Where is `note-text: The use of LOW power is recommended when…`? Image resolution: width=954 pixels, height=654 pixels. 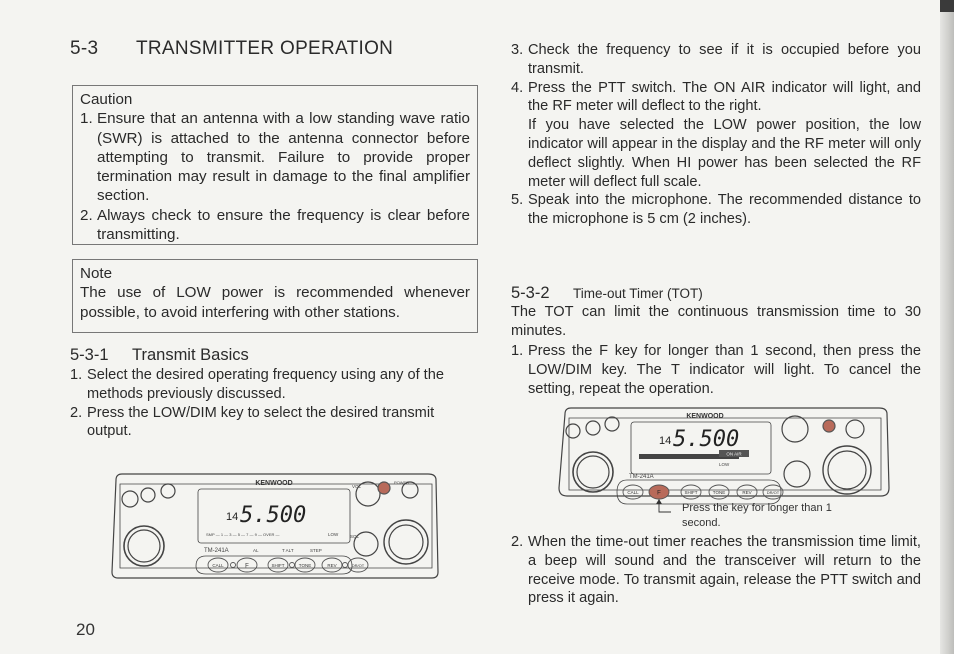 note-text: The use of LOW power is recommended when… is located at coordinates (275, 302).